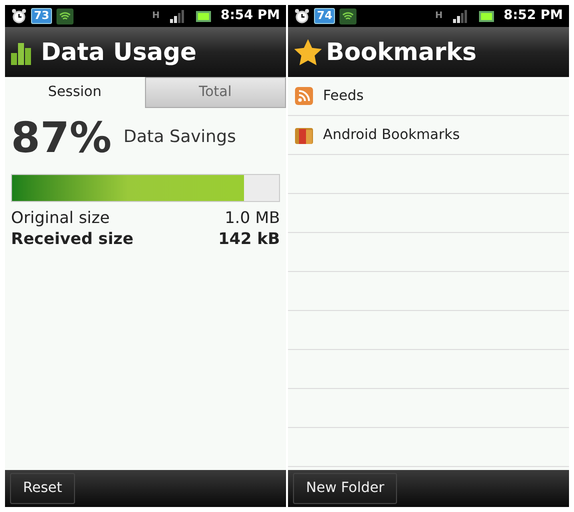 This screenshot has height=512, width=574. I want to click on screen-title: Bookmarks, so click(401, 52).